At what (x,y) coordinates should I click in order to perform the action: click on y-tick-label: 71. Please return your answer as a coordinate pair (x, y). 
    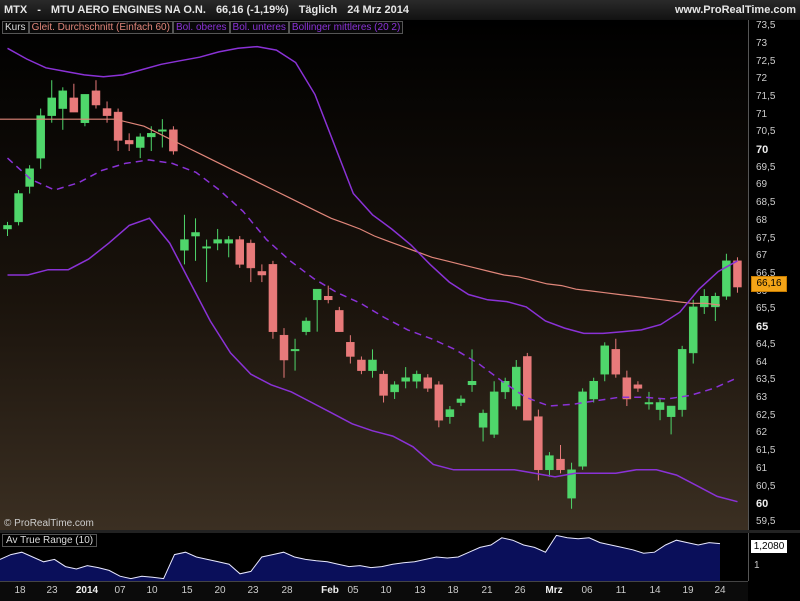
    Looking at the image, I should click on (762, 114).